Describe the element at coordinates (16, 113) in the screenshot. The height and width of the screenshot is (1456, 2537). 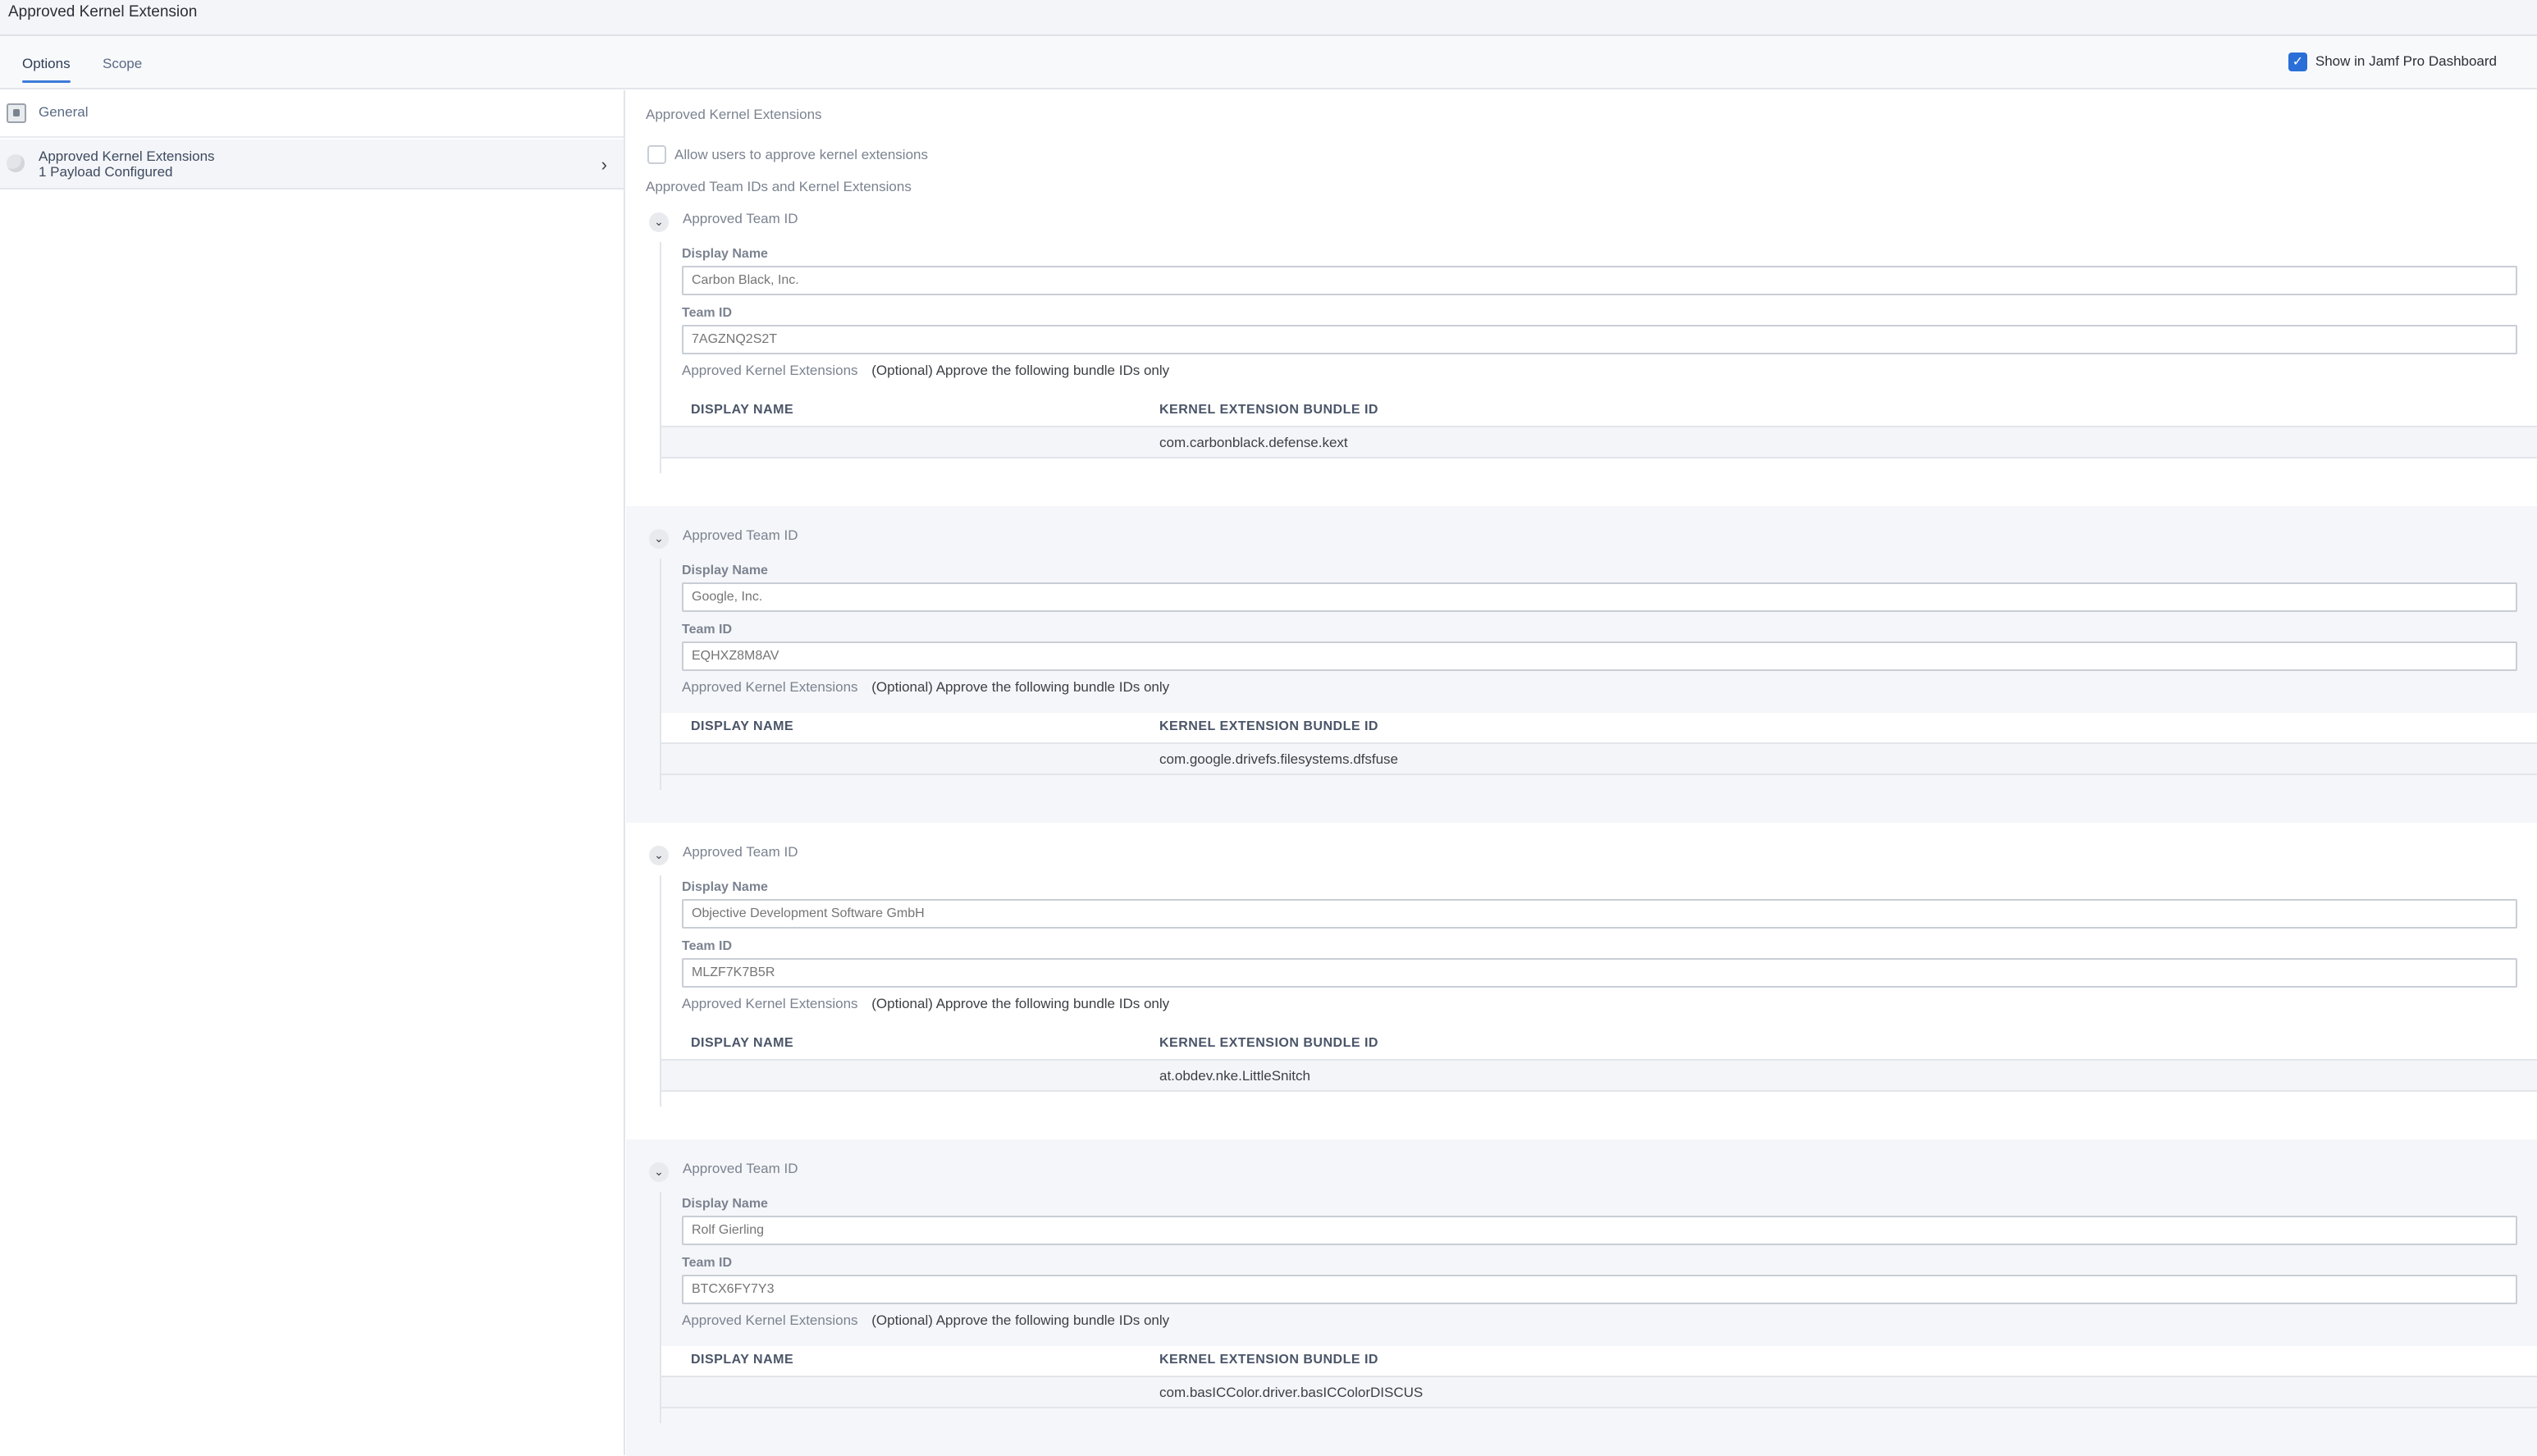
I see `general-icon` at that location.